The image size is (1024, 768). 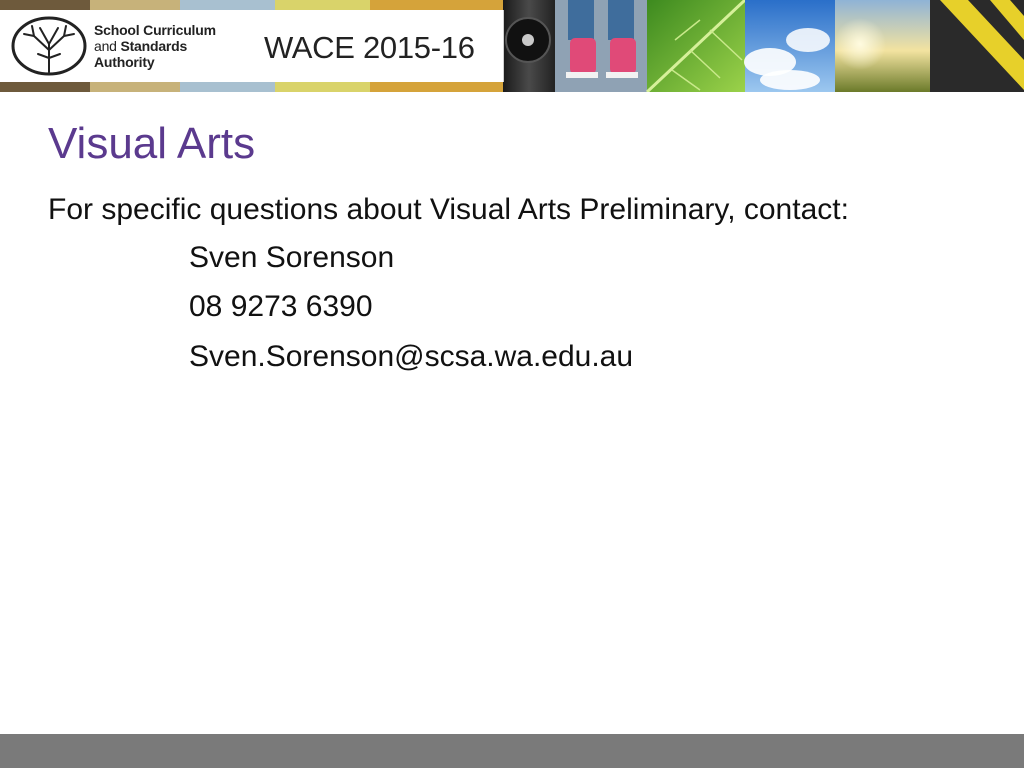 I want to click on org-line-2: and Standards, so click(x=141, y=46).